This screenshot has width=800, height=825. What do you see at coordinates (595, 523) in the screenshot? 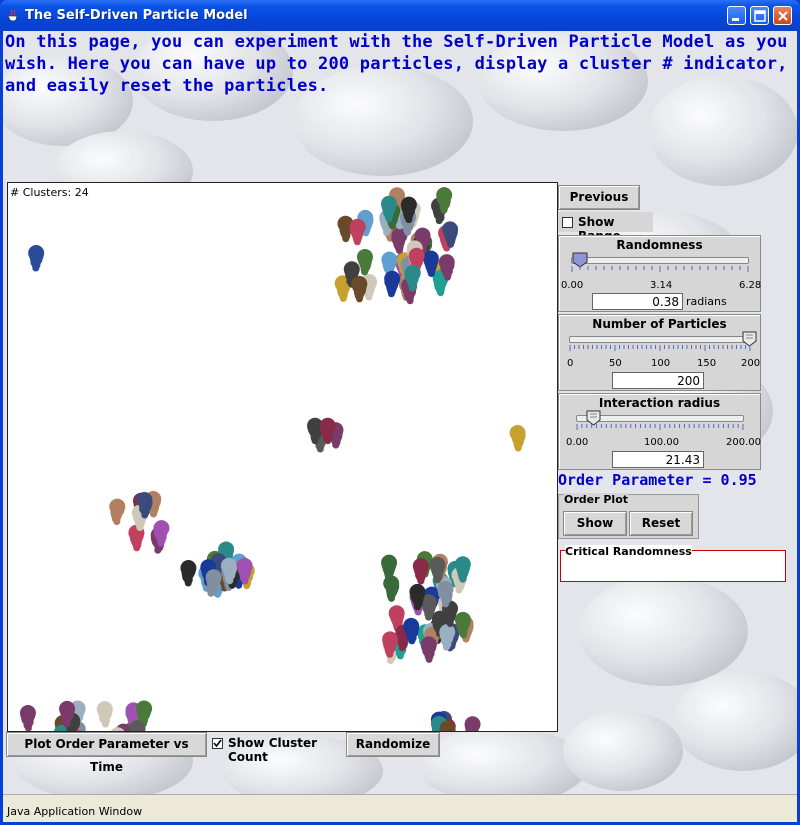
I see `show-plot-button: Show` at bounding box center [595, 523].